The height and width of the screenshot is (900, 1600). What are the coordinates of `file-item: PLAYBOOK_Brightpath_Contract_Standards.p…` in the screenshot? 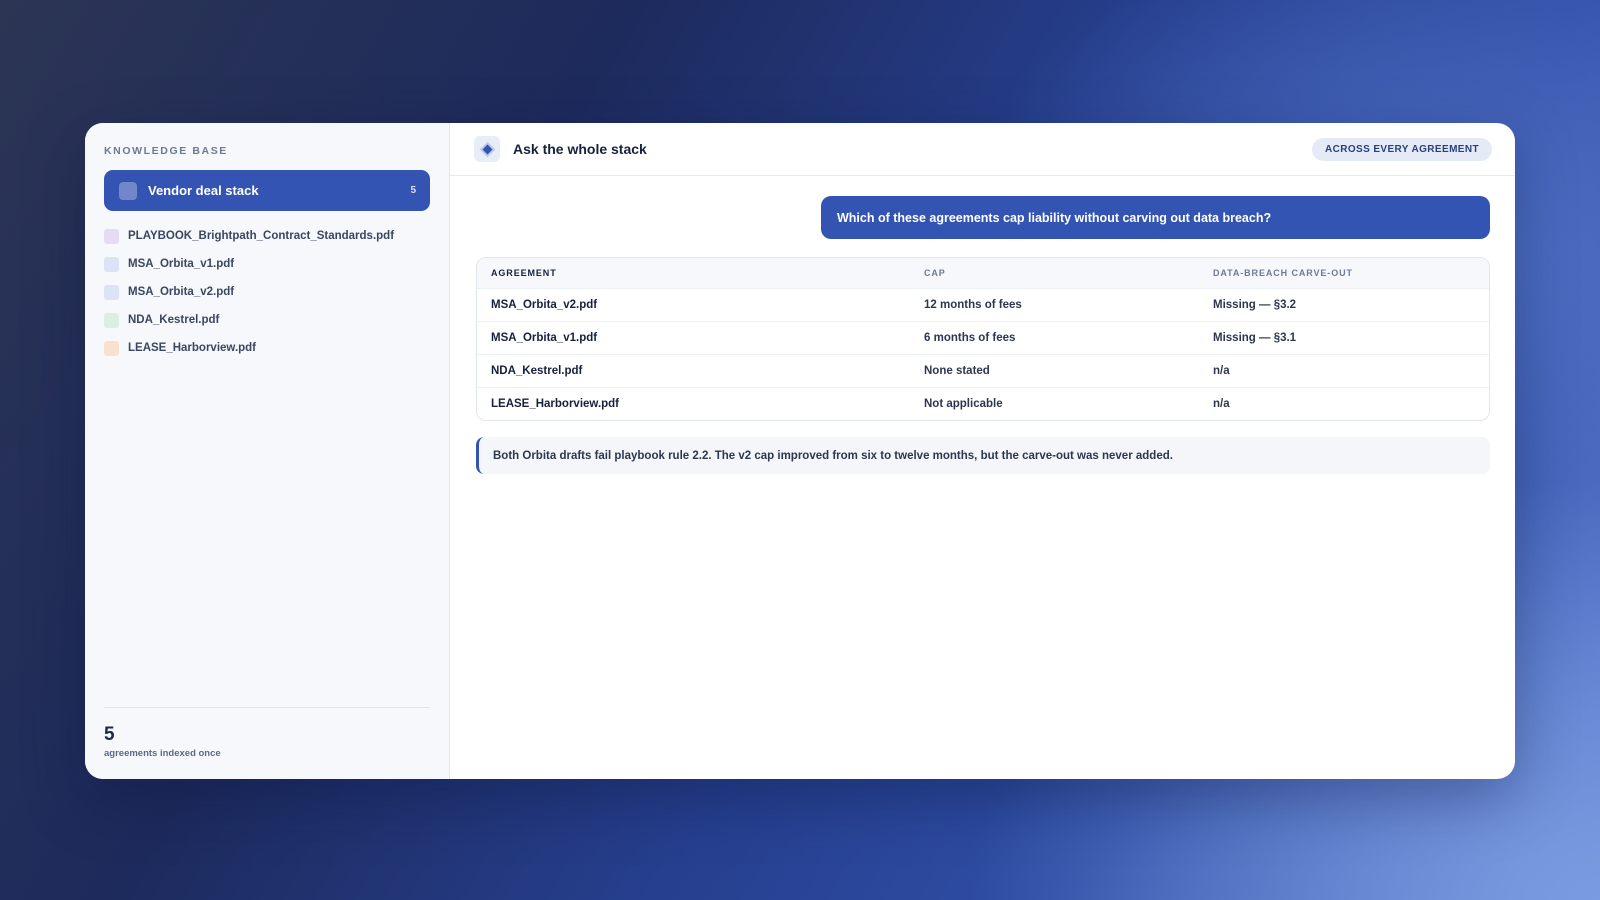 It's located at (267, 236).